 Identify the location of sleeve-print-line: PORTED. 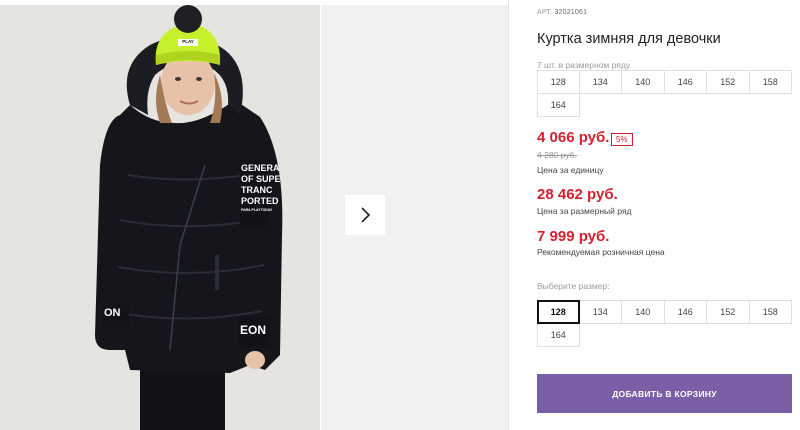
(260, 201).